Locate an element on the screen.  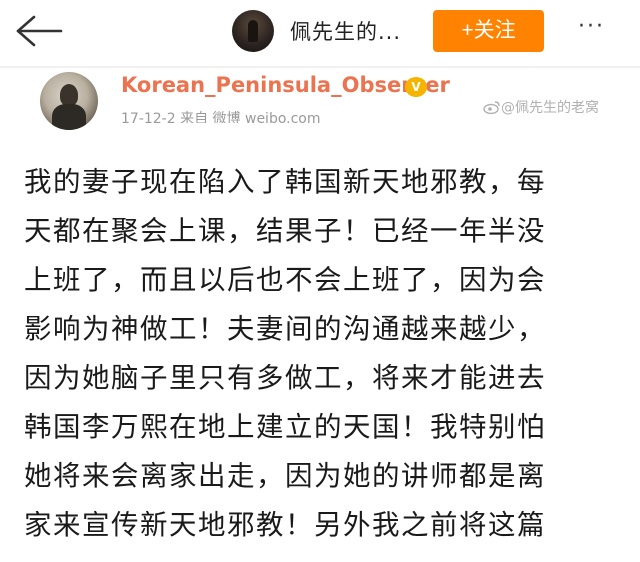
post-text-line: 天都在聚会上课，结果子！已经一年半没 is located at coordinates (285, 231).